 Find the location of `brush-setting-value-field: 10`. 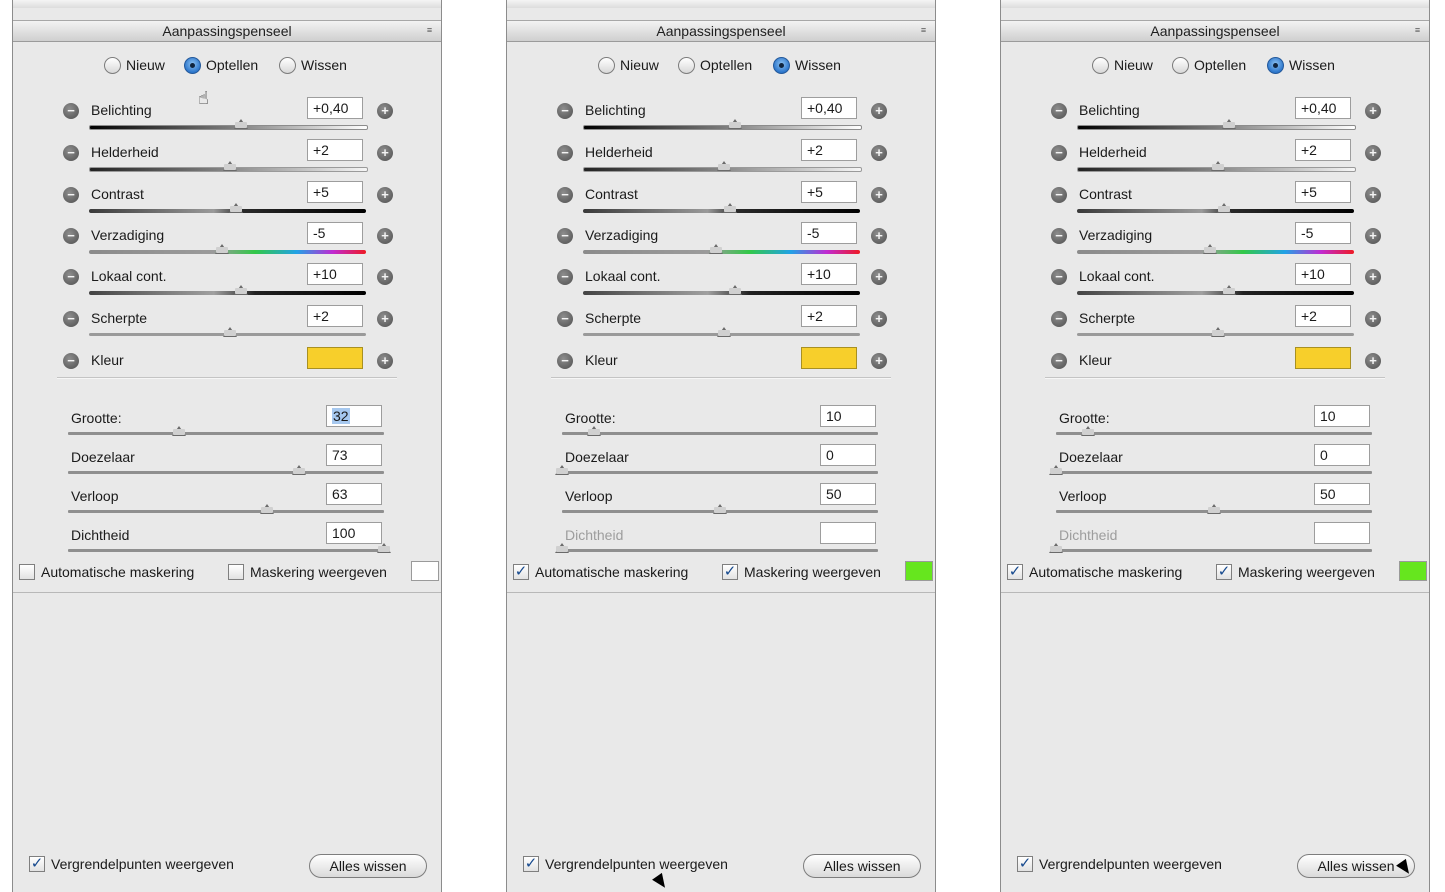

brush-setting-value-field: 10 is located at coordinates (848, 416).